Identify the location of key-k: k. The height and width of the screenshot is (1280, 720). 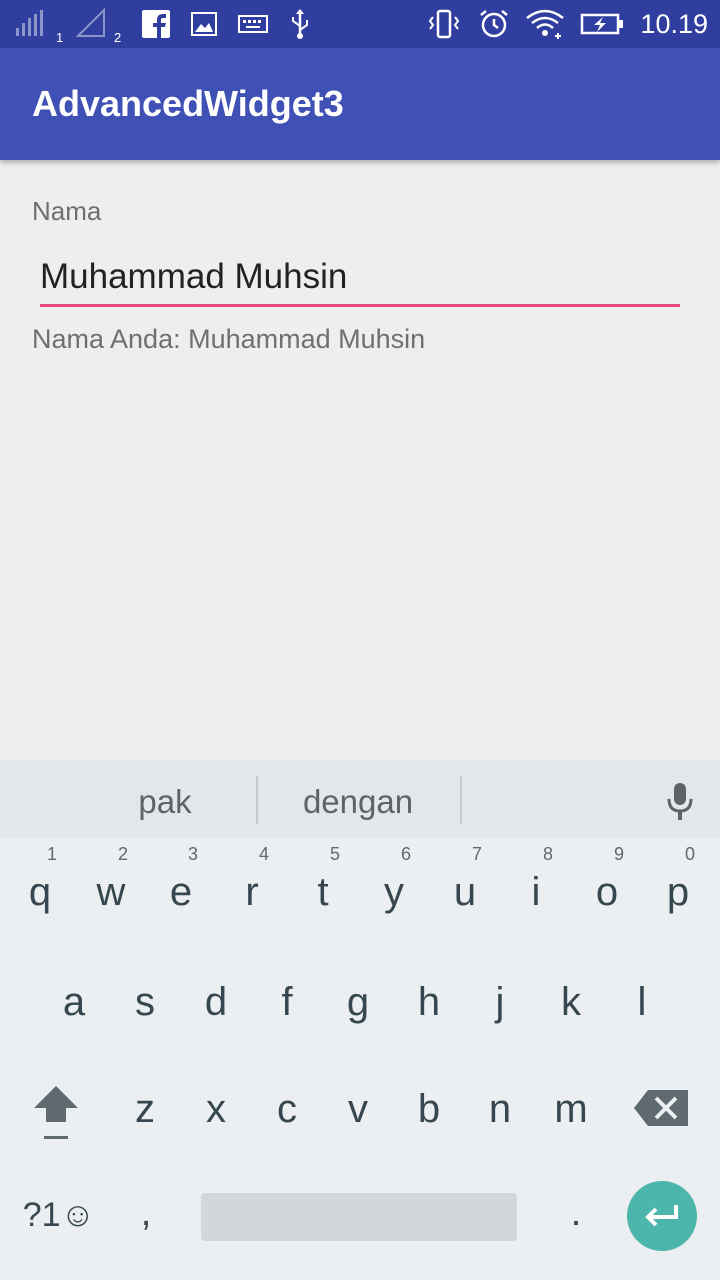
(571, 1010).